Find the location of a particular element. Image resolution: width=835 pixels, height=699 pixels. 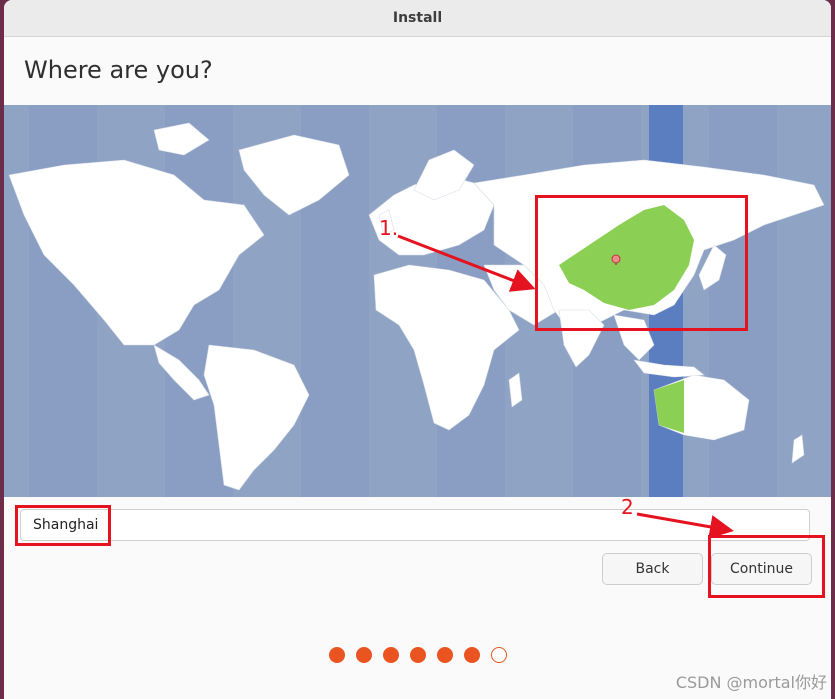

progress-dot-current is located at coordinates (499, 655).